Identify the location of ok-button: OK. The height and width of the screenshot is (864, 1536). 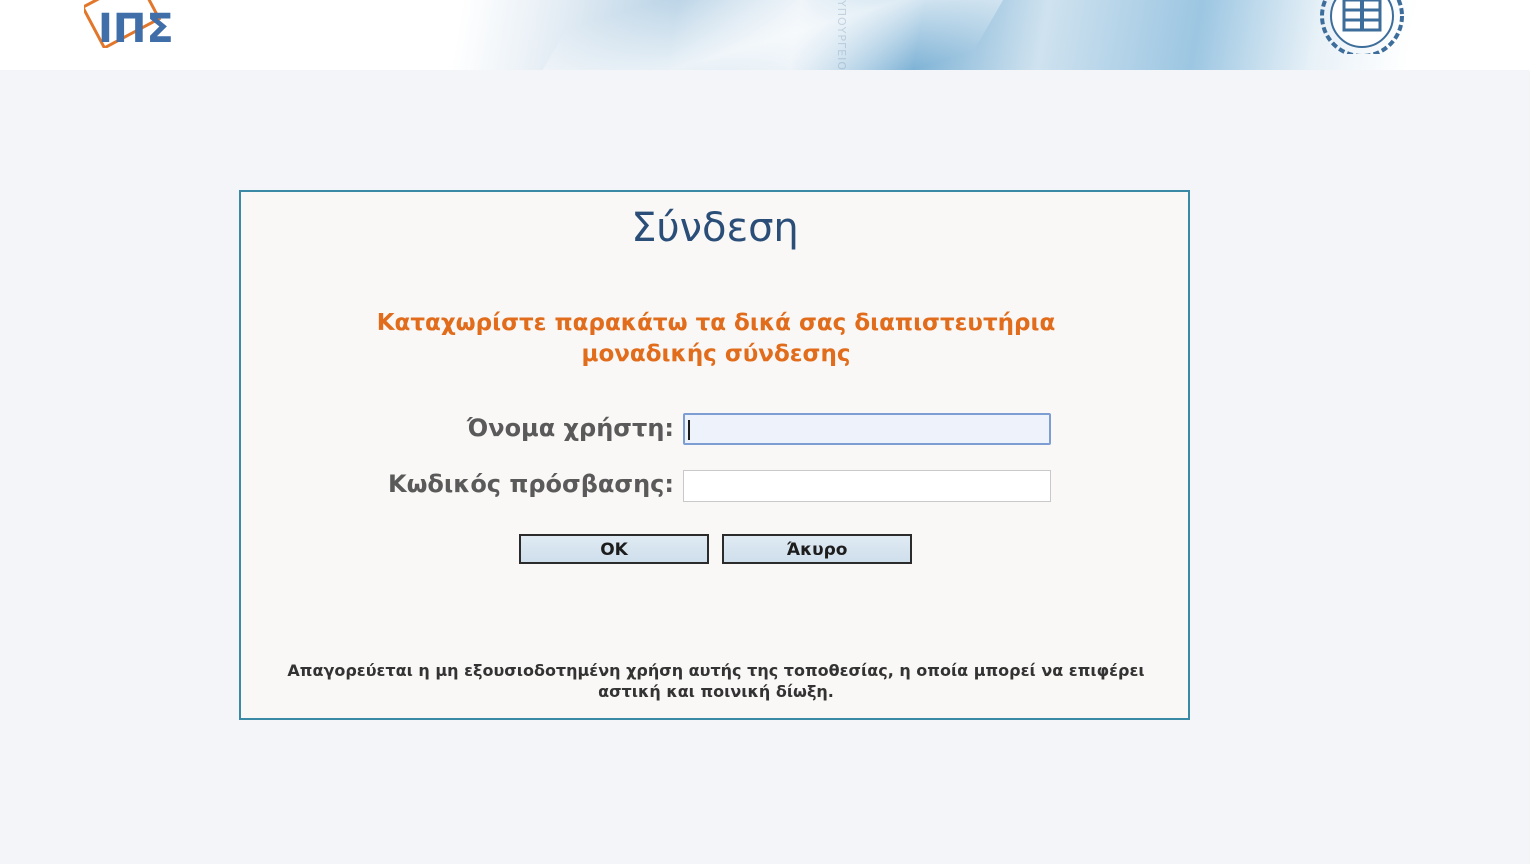
(614, 549).